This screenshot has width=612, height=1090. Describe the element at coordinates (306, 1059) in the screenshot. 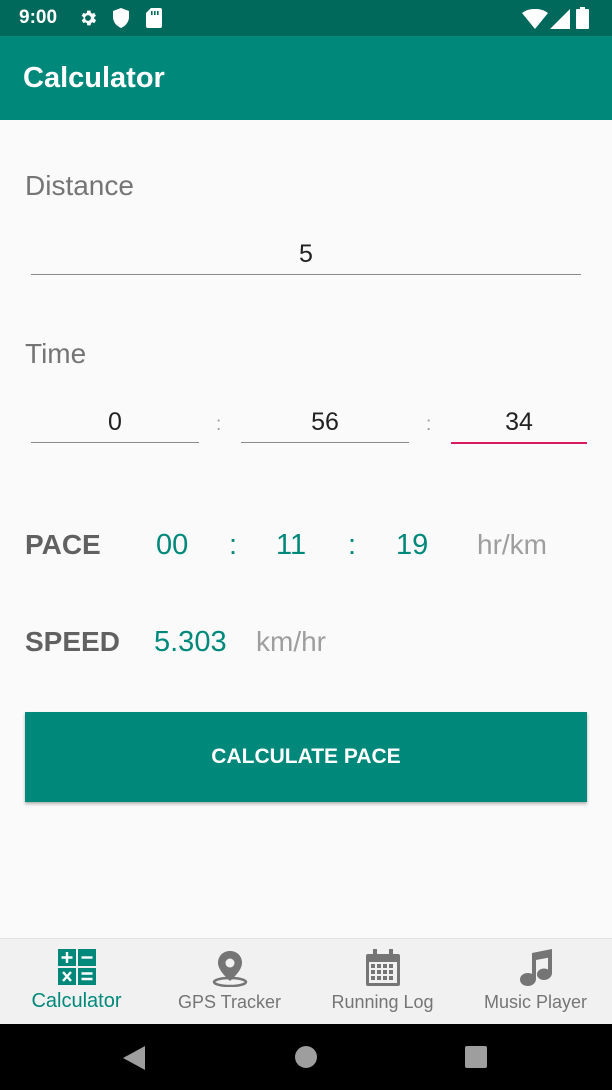

I see `home-icon` at that location.